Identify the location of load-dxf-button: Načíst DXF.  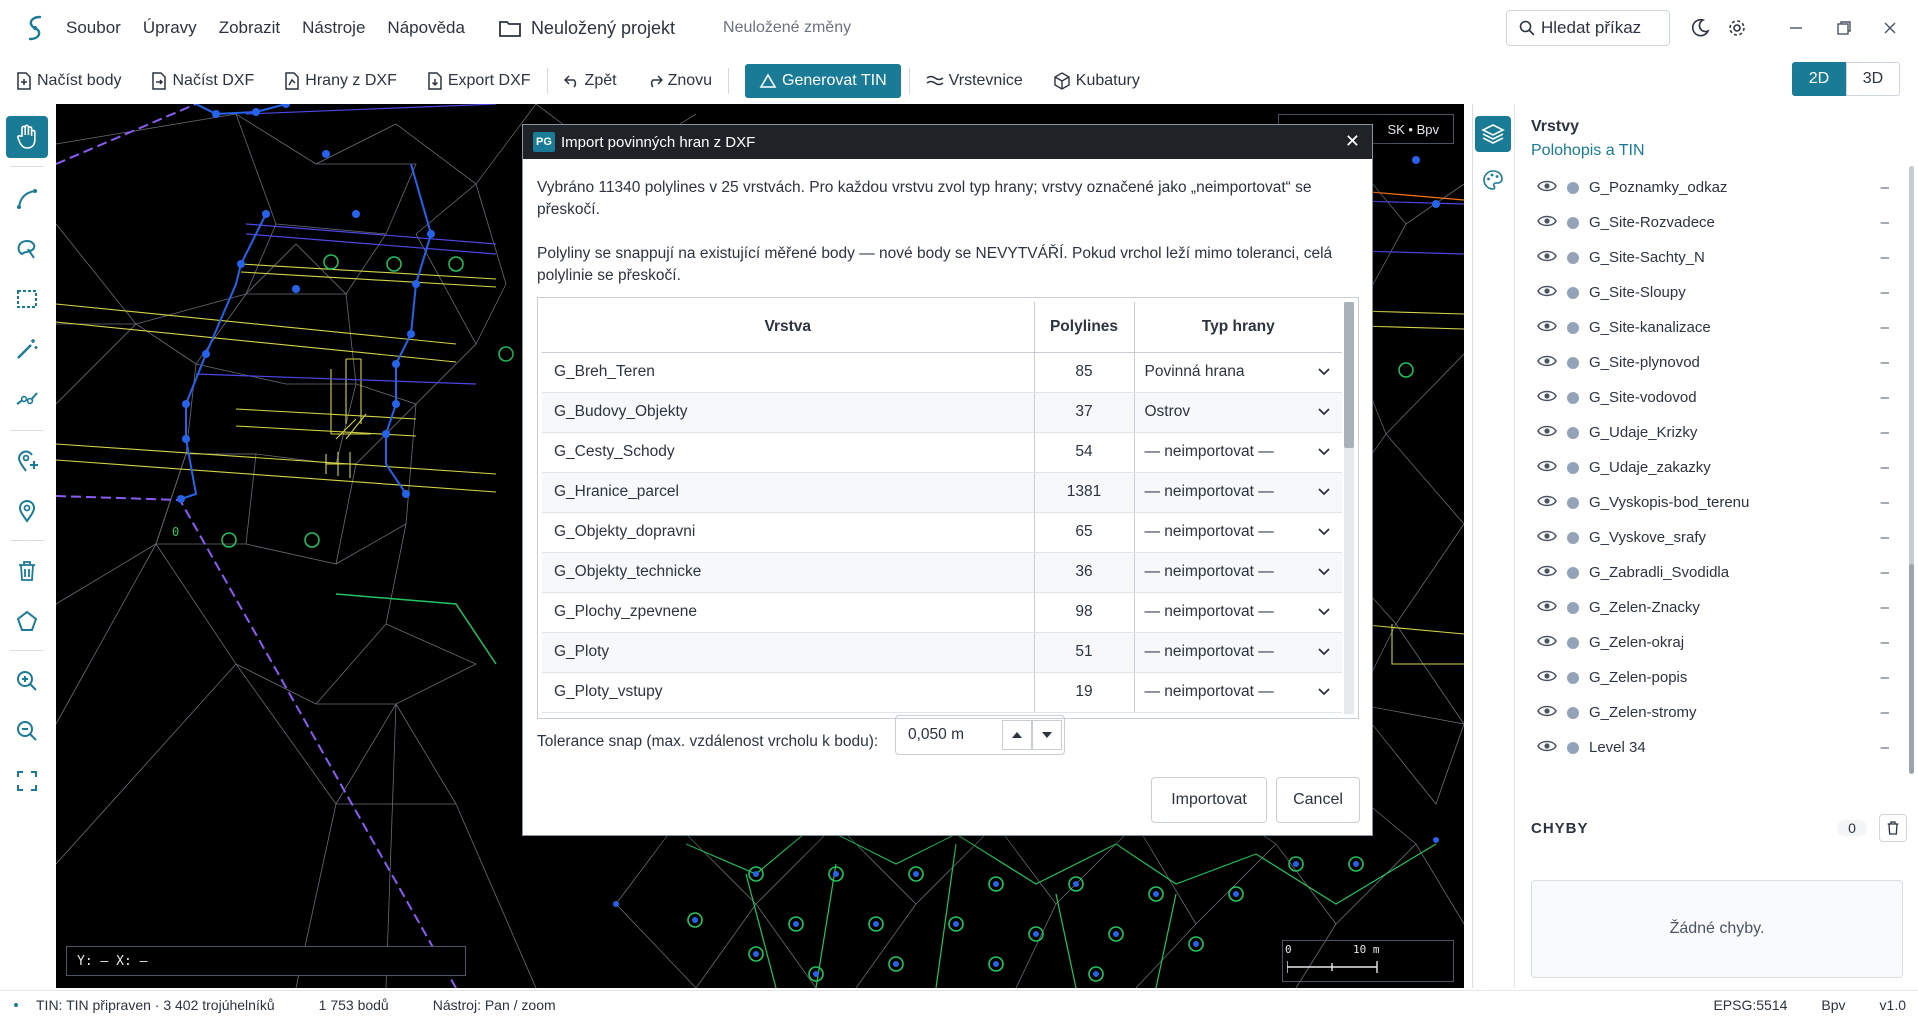
(202, 81).